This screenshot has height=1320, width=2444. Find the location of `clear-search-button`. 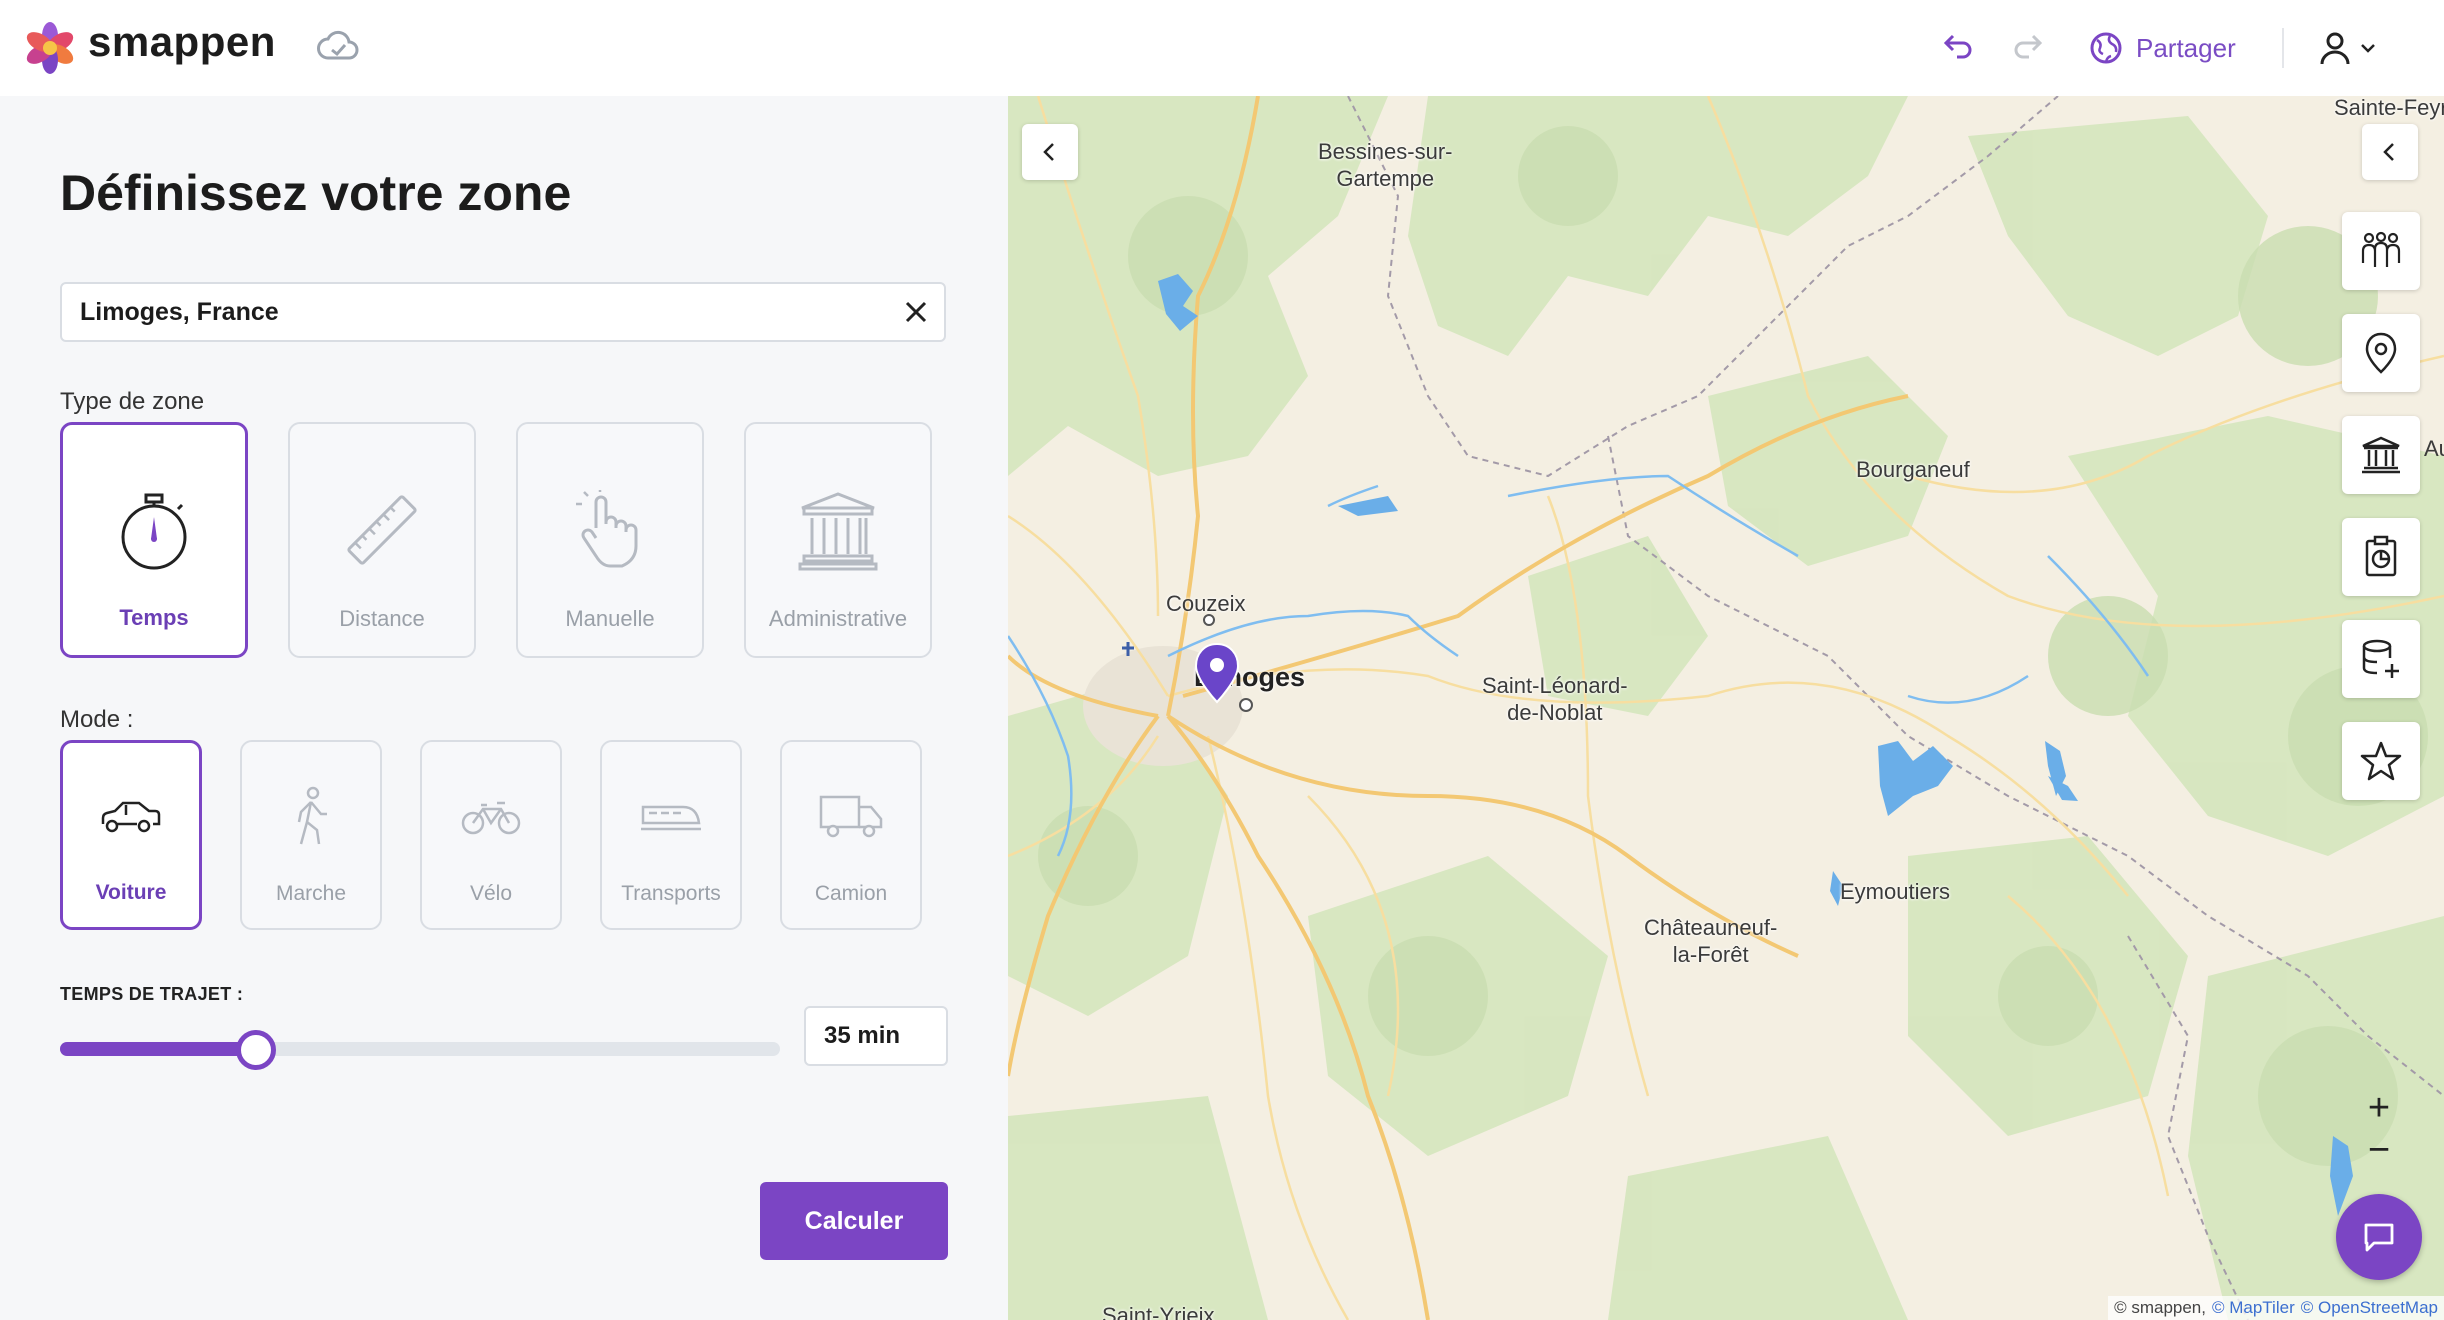

clear-search-button is located at coordinates (916, 312).